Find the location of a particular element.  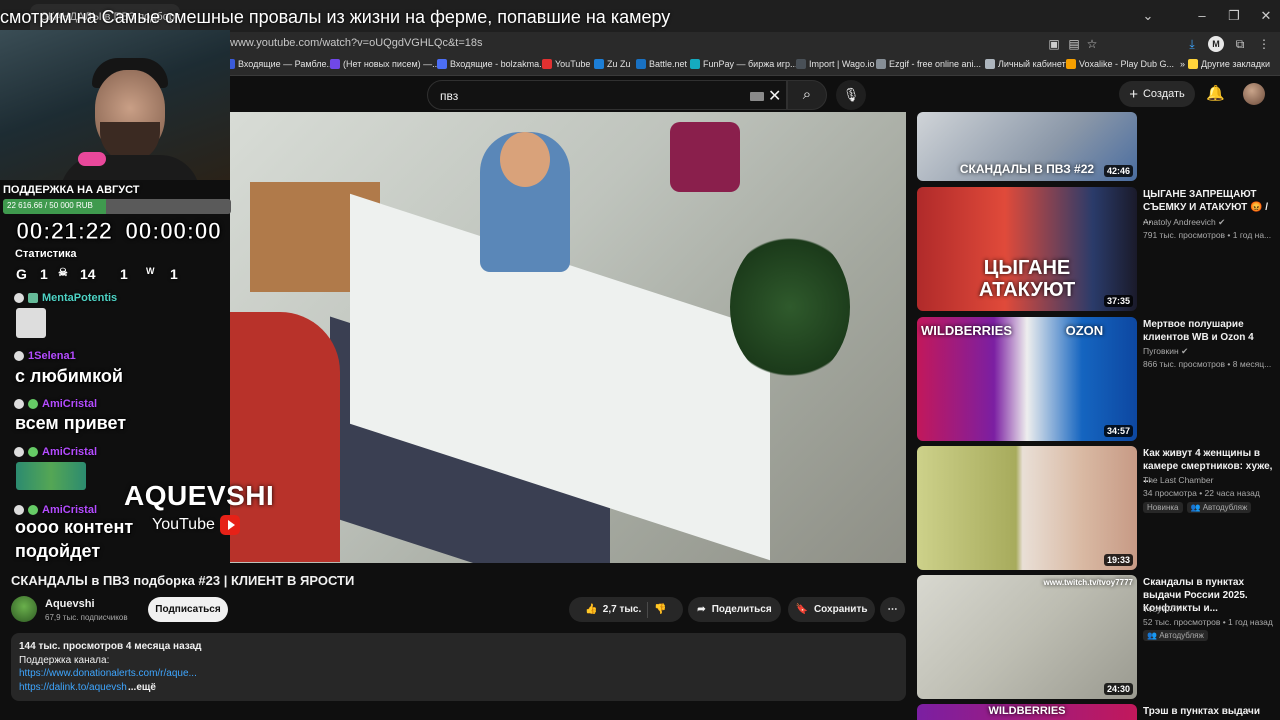

thumbnail-caption: ЦЫГАНЕ АТАКУЮТ is located at coordinates (1027, 279).